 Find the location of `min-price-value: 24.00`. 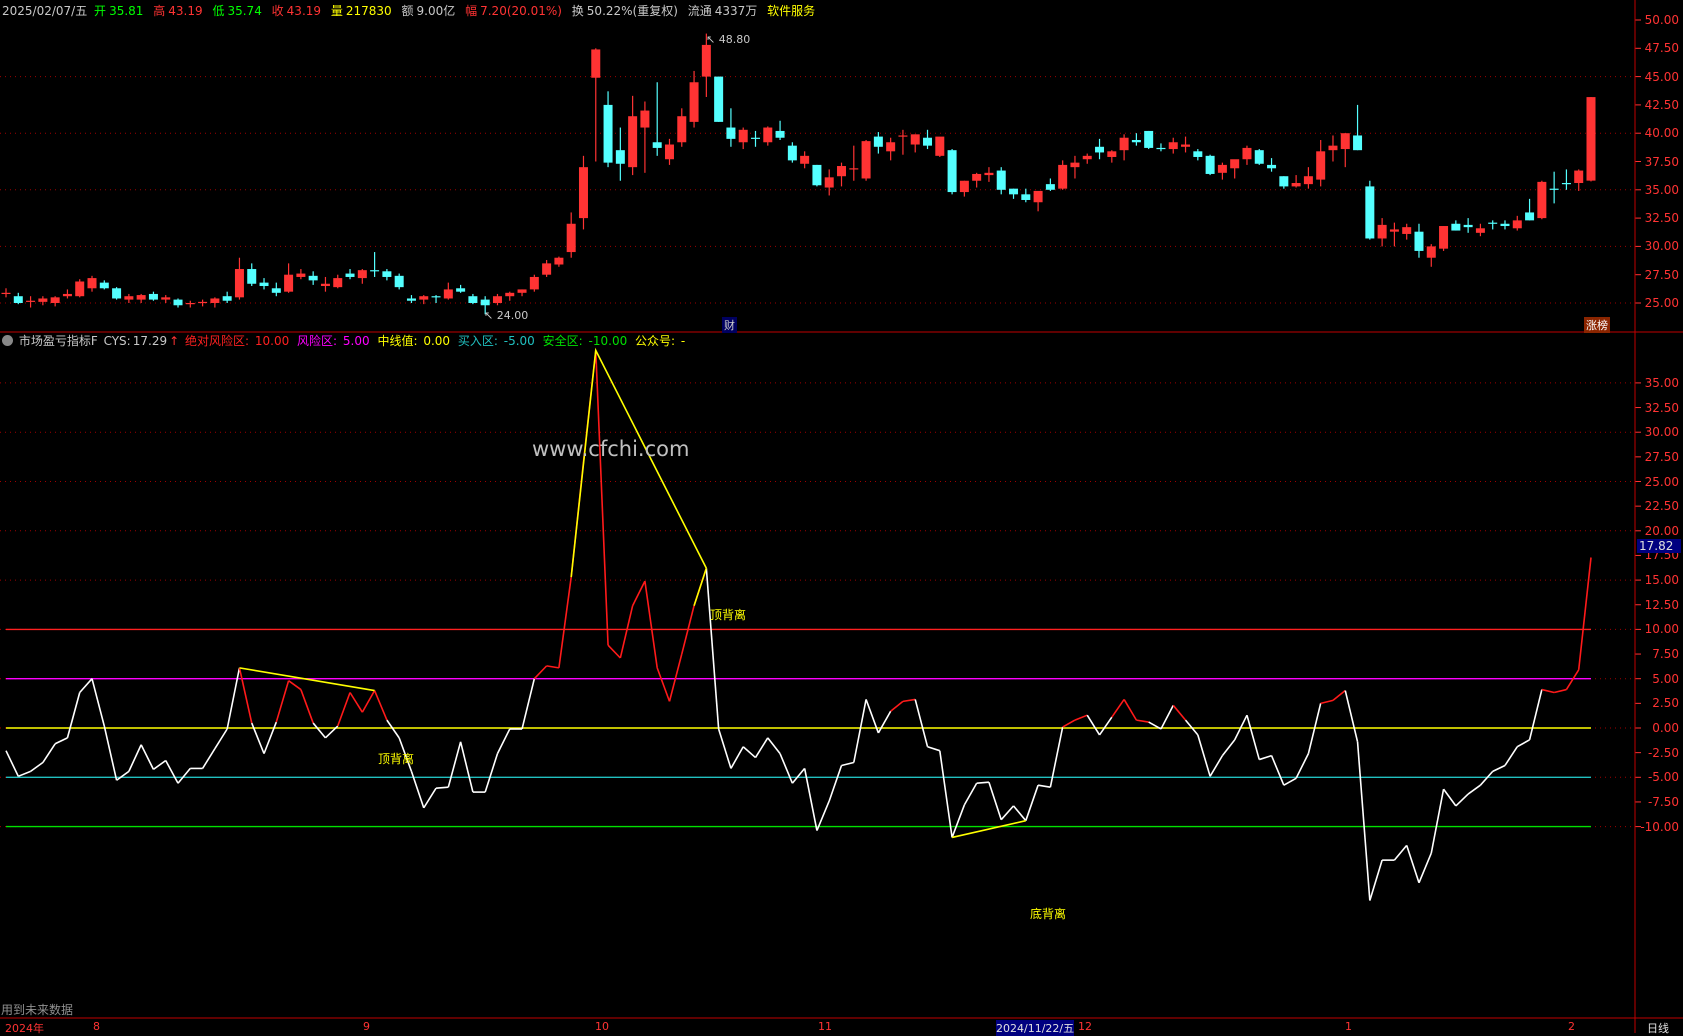

min-price-value: 24.00 is located at coordinates (512, 315).